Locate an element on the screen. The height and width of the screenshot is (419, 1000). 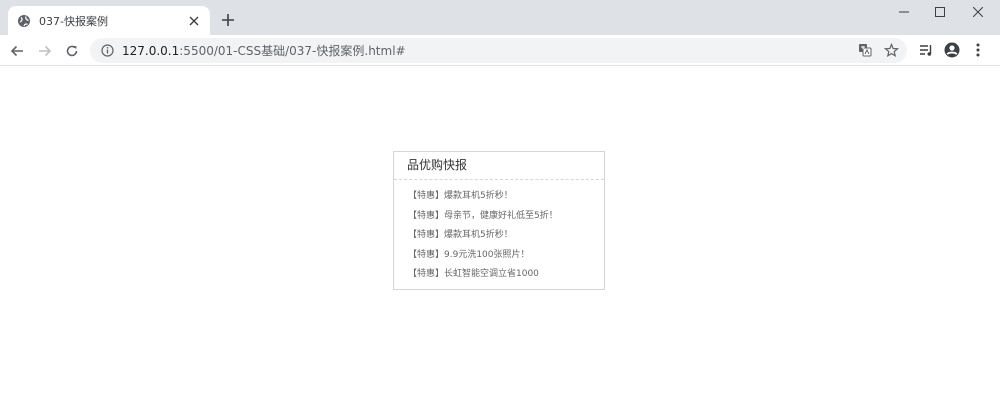
list-item: 【特惠】母亲节，健康好礼低至5折！ is located at coordinates (506, 217).